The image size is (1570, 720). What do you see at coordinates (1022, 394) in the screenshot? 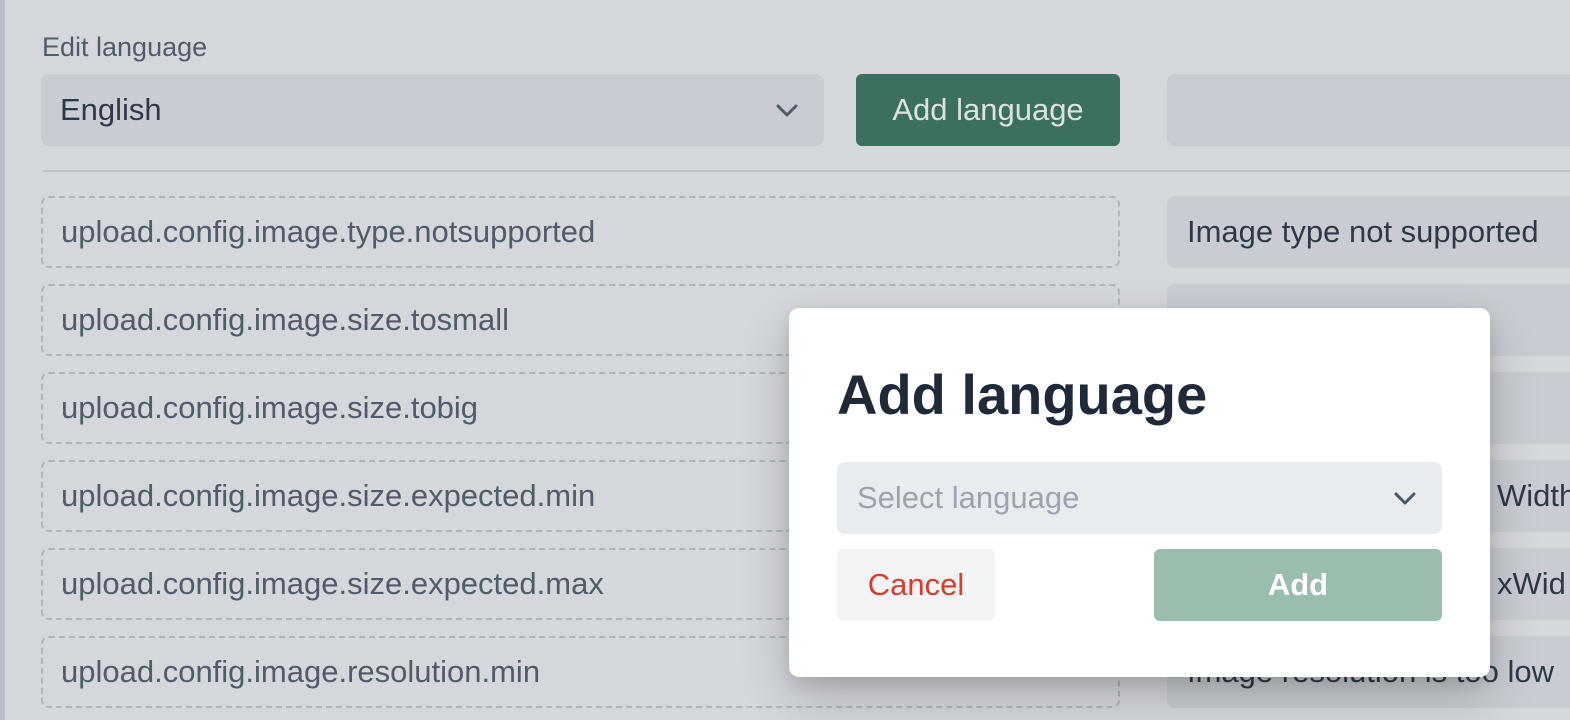
I see `dialog-title: Add language` at bounding box center [1022, 394].